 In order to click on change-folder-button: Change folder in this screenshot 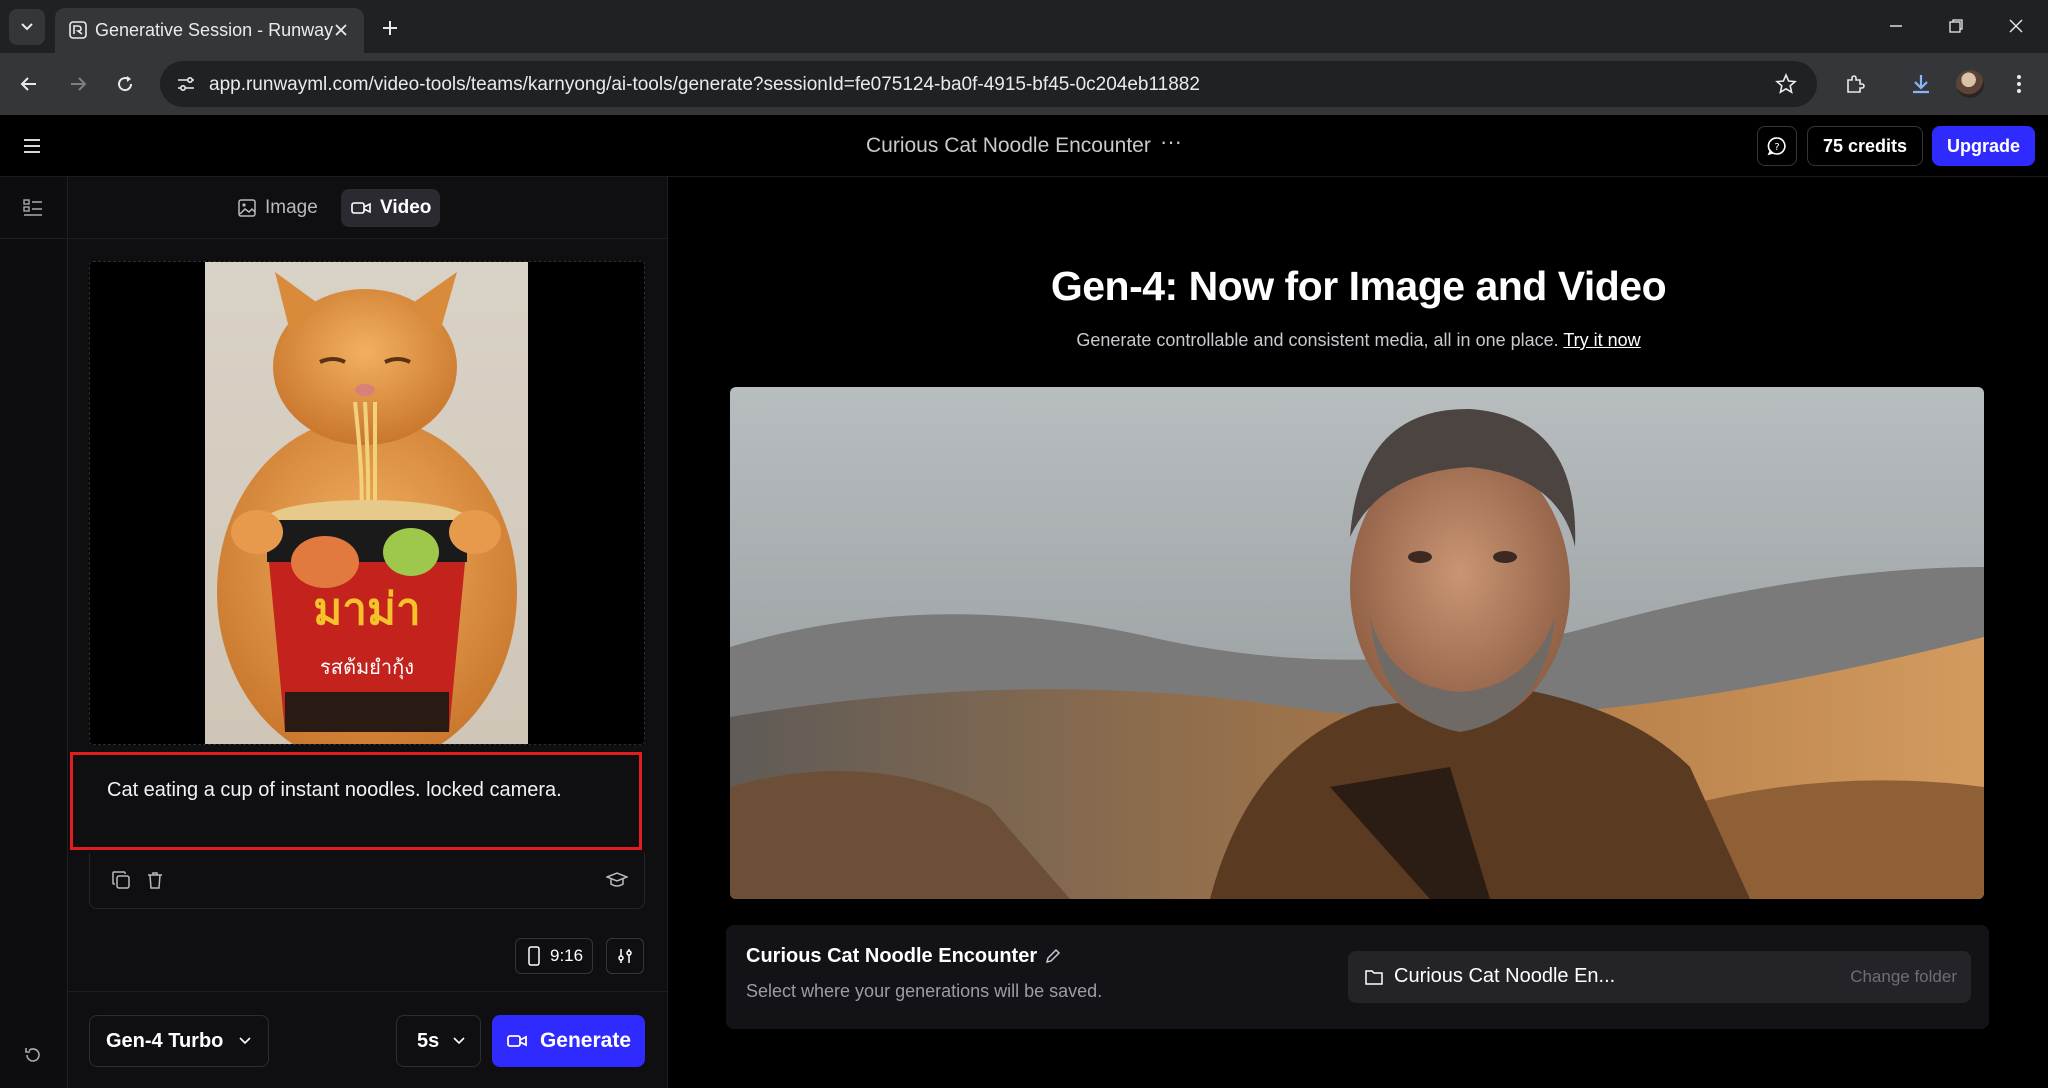, I will do `click(1903, 977)`.